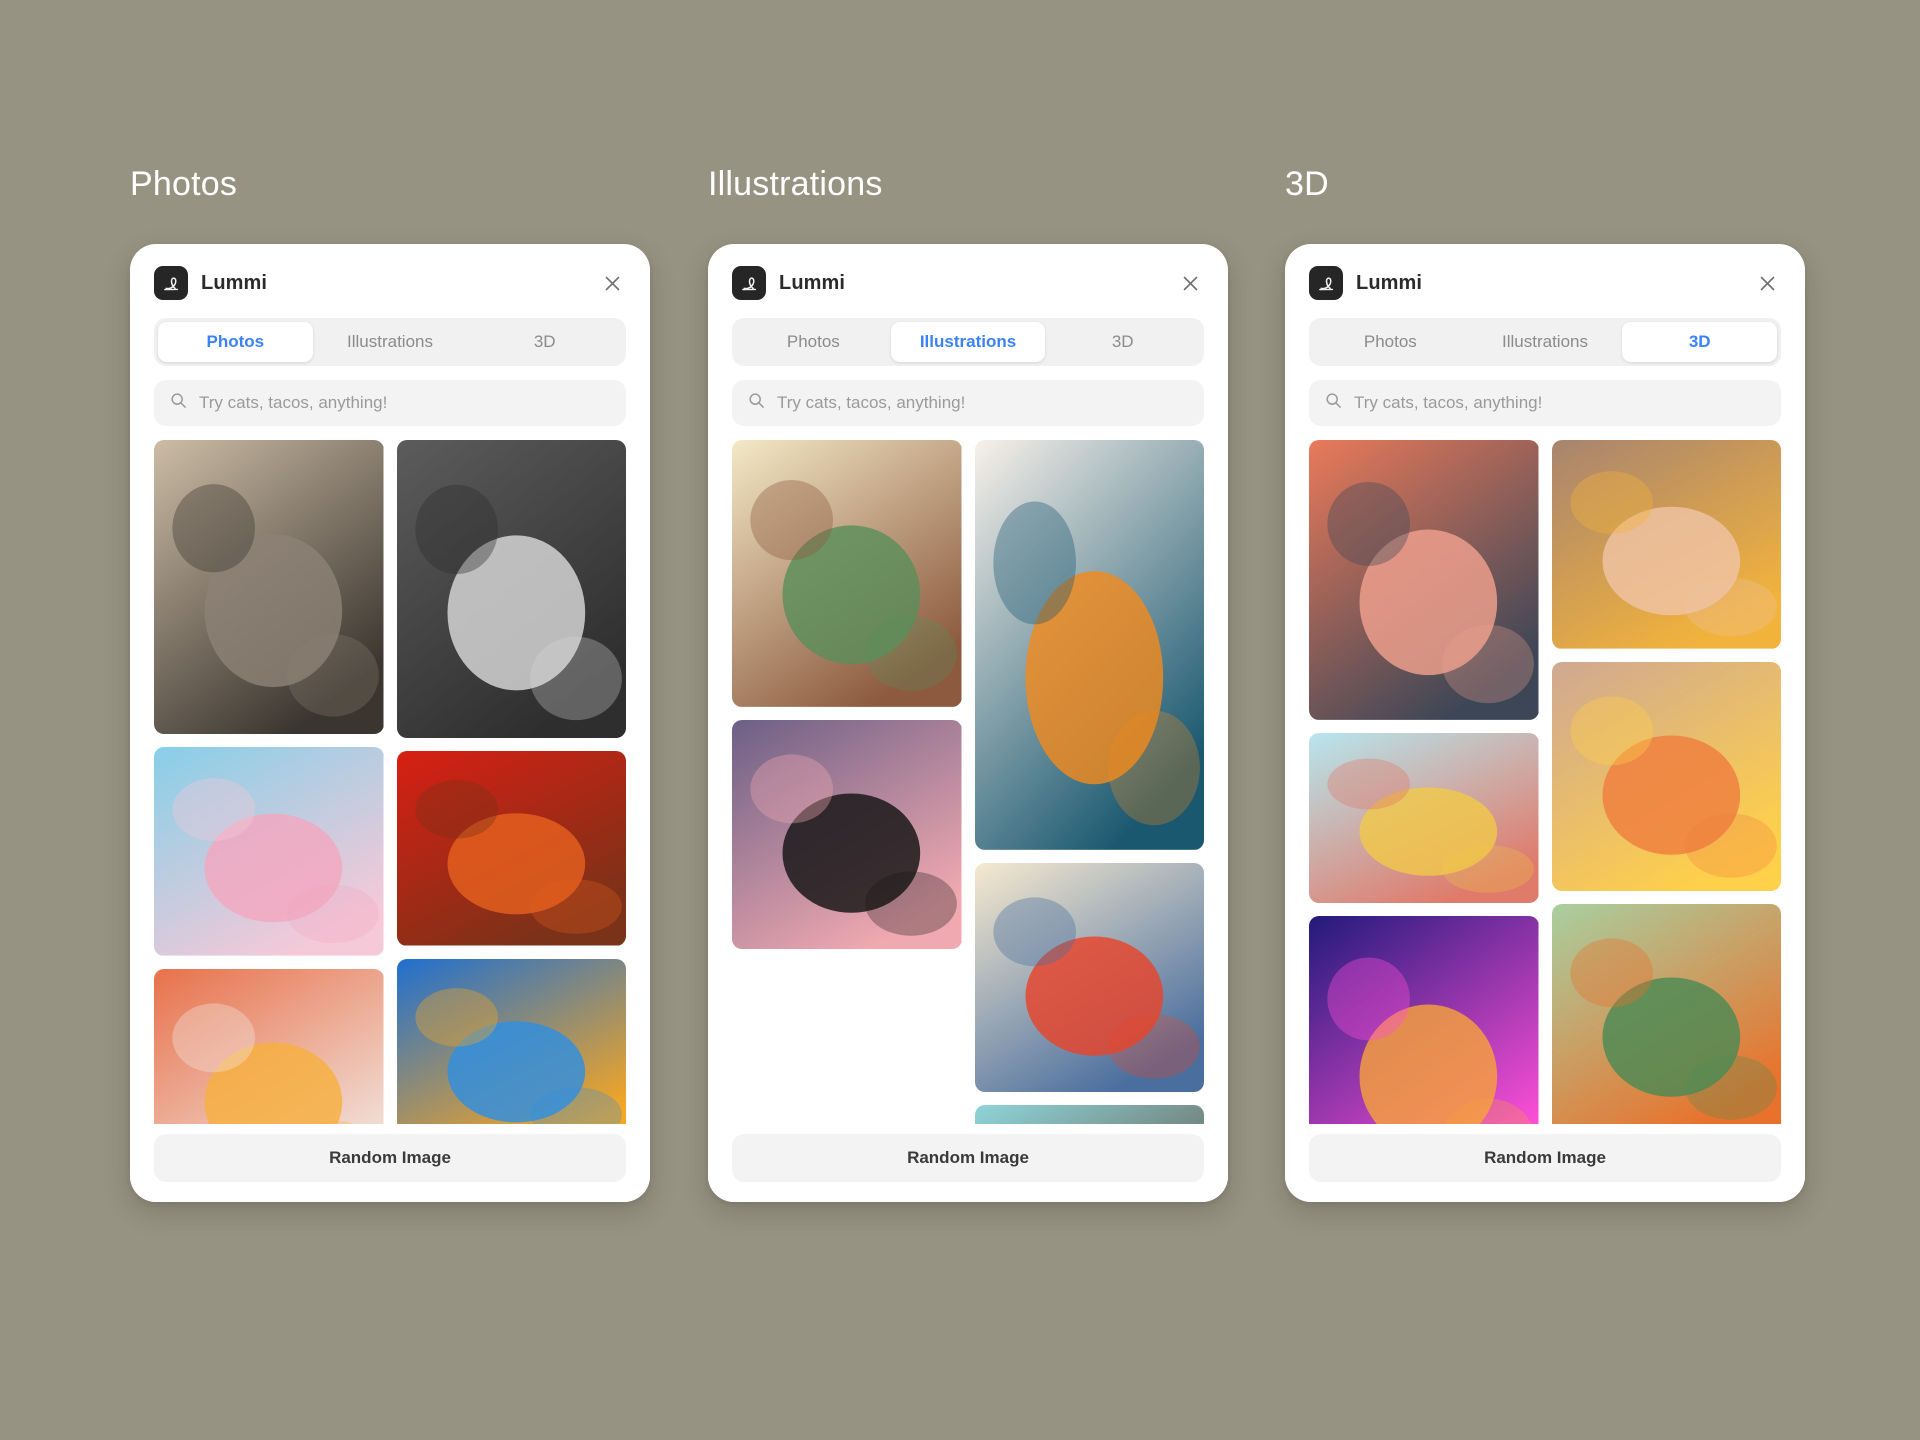  What do you see at coordinates (1666, 1014) in the screenshot?
I see `render-fox-pine-forest` at bounding box center [1666, 1014].